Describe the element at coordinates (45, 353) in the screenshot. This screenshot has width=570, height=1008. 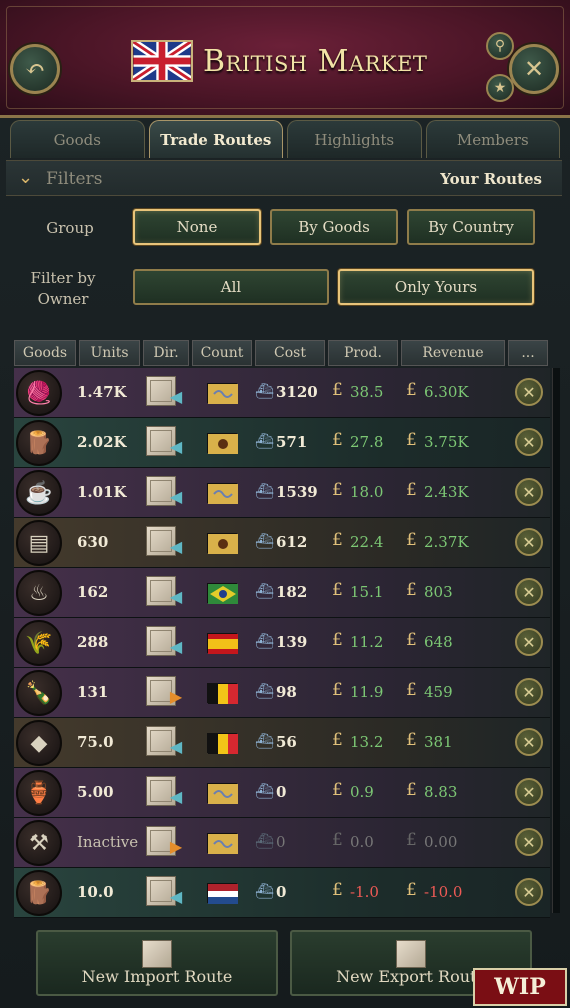
I see `col-goods: Goods` at that location.